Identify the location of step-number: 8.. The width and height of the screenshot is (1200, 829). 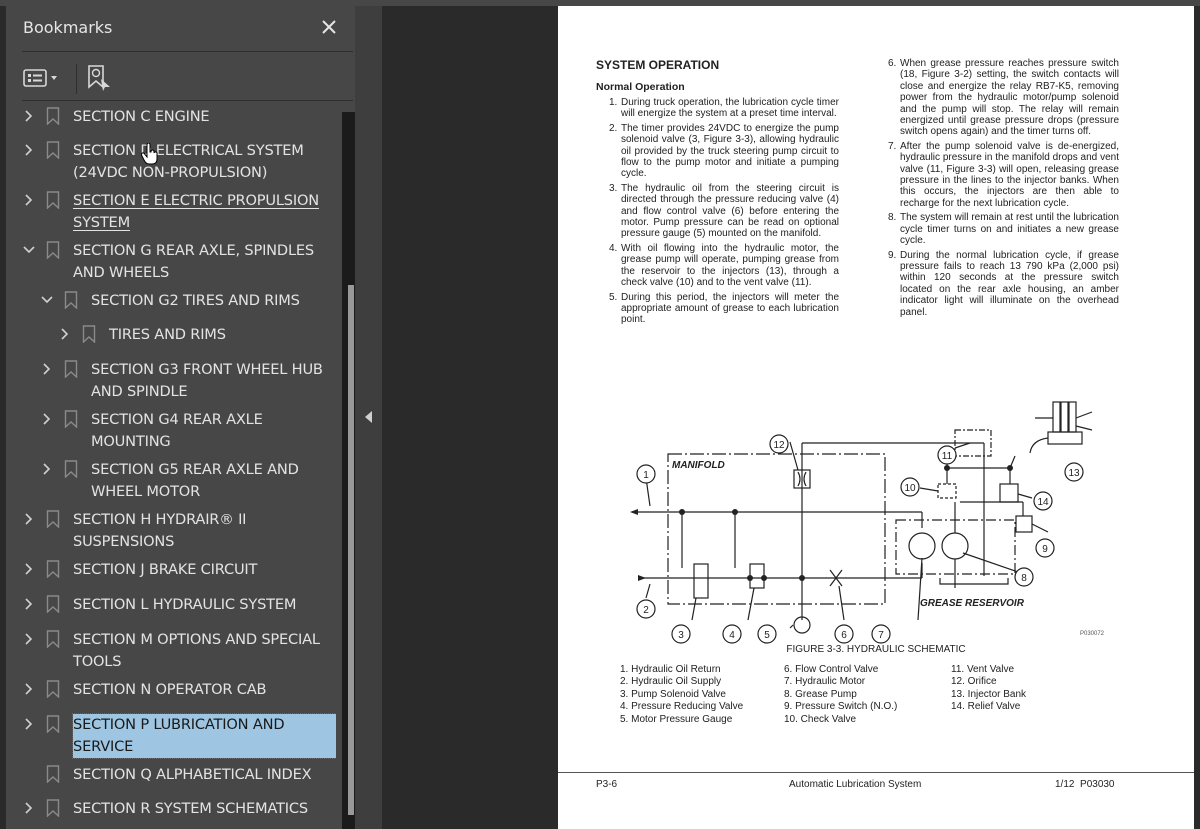
(892, 218).